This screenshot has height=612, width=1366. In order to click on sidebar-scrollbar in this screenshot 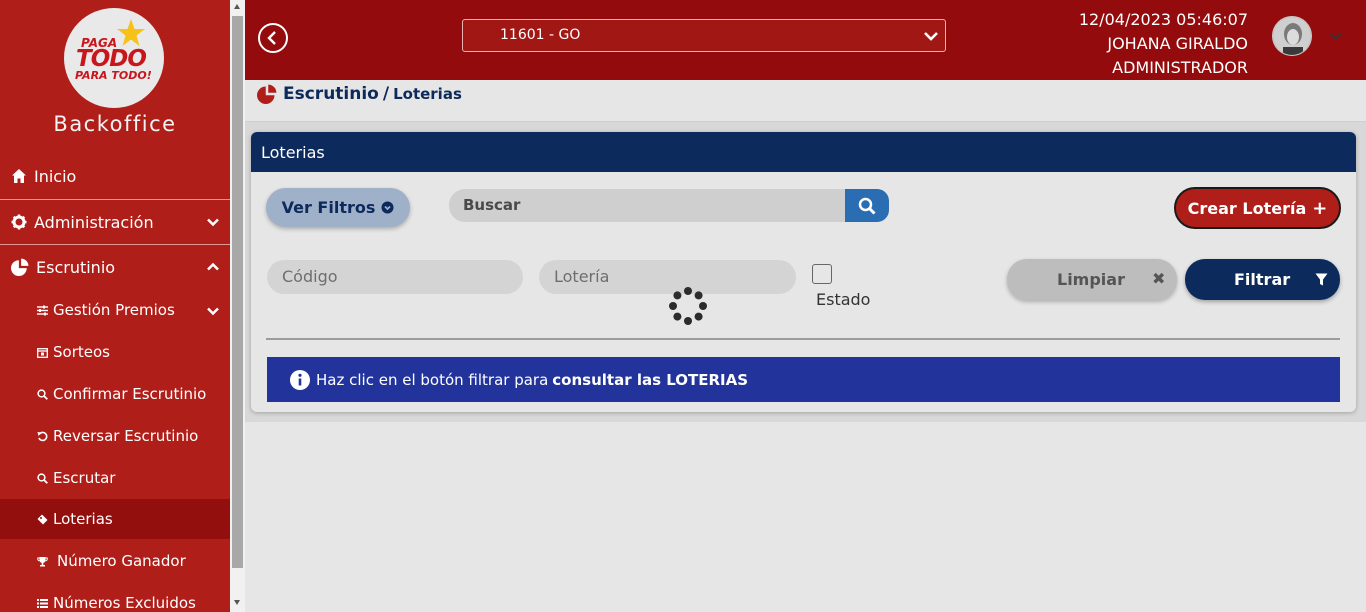, I will do `click(237, 306)`.